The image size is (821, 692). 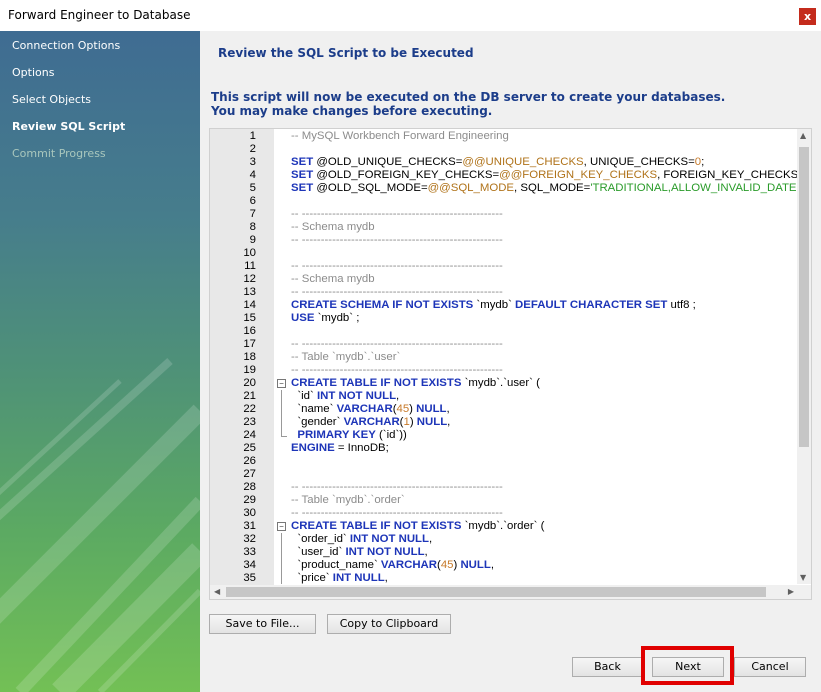 I want to click on line-number: 29, so click(x=249, y=500).